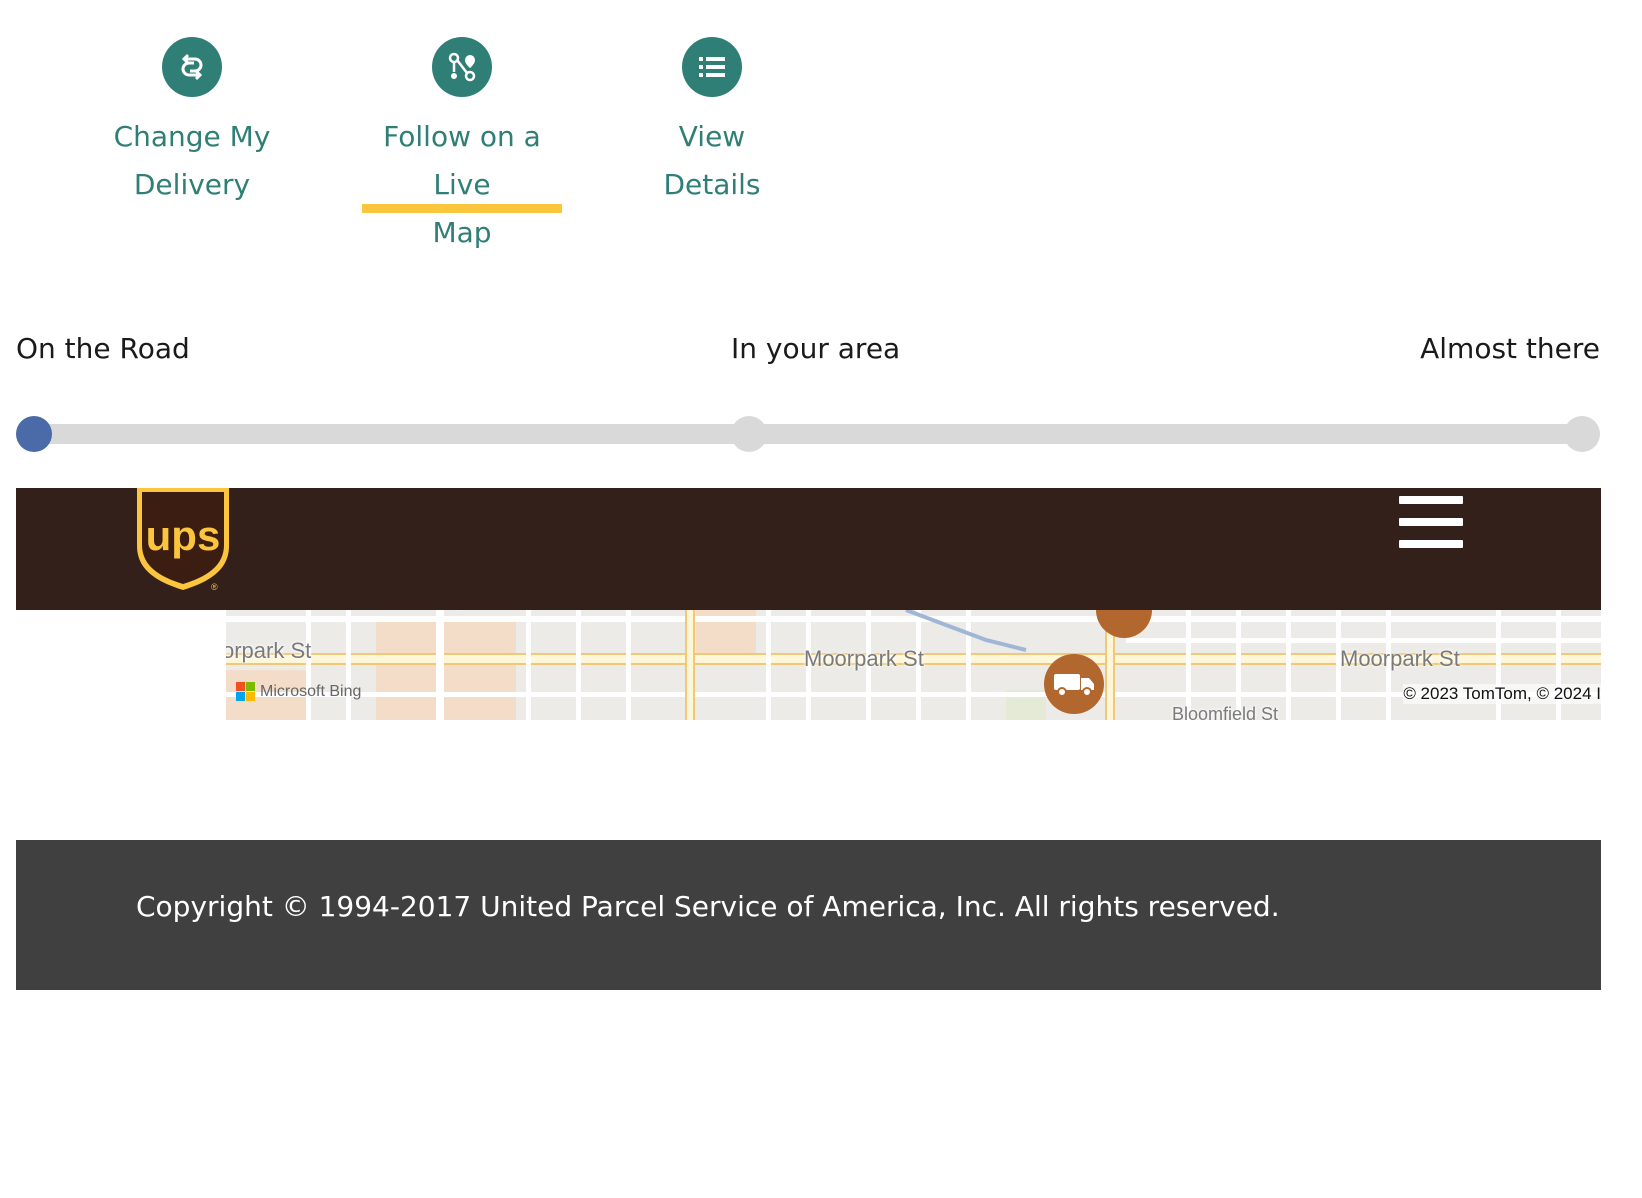  I want to click on change-my-delivery-label: Change My Delivery, so click(192, 160).